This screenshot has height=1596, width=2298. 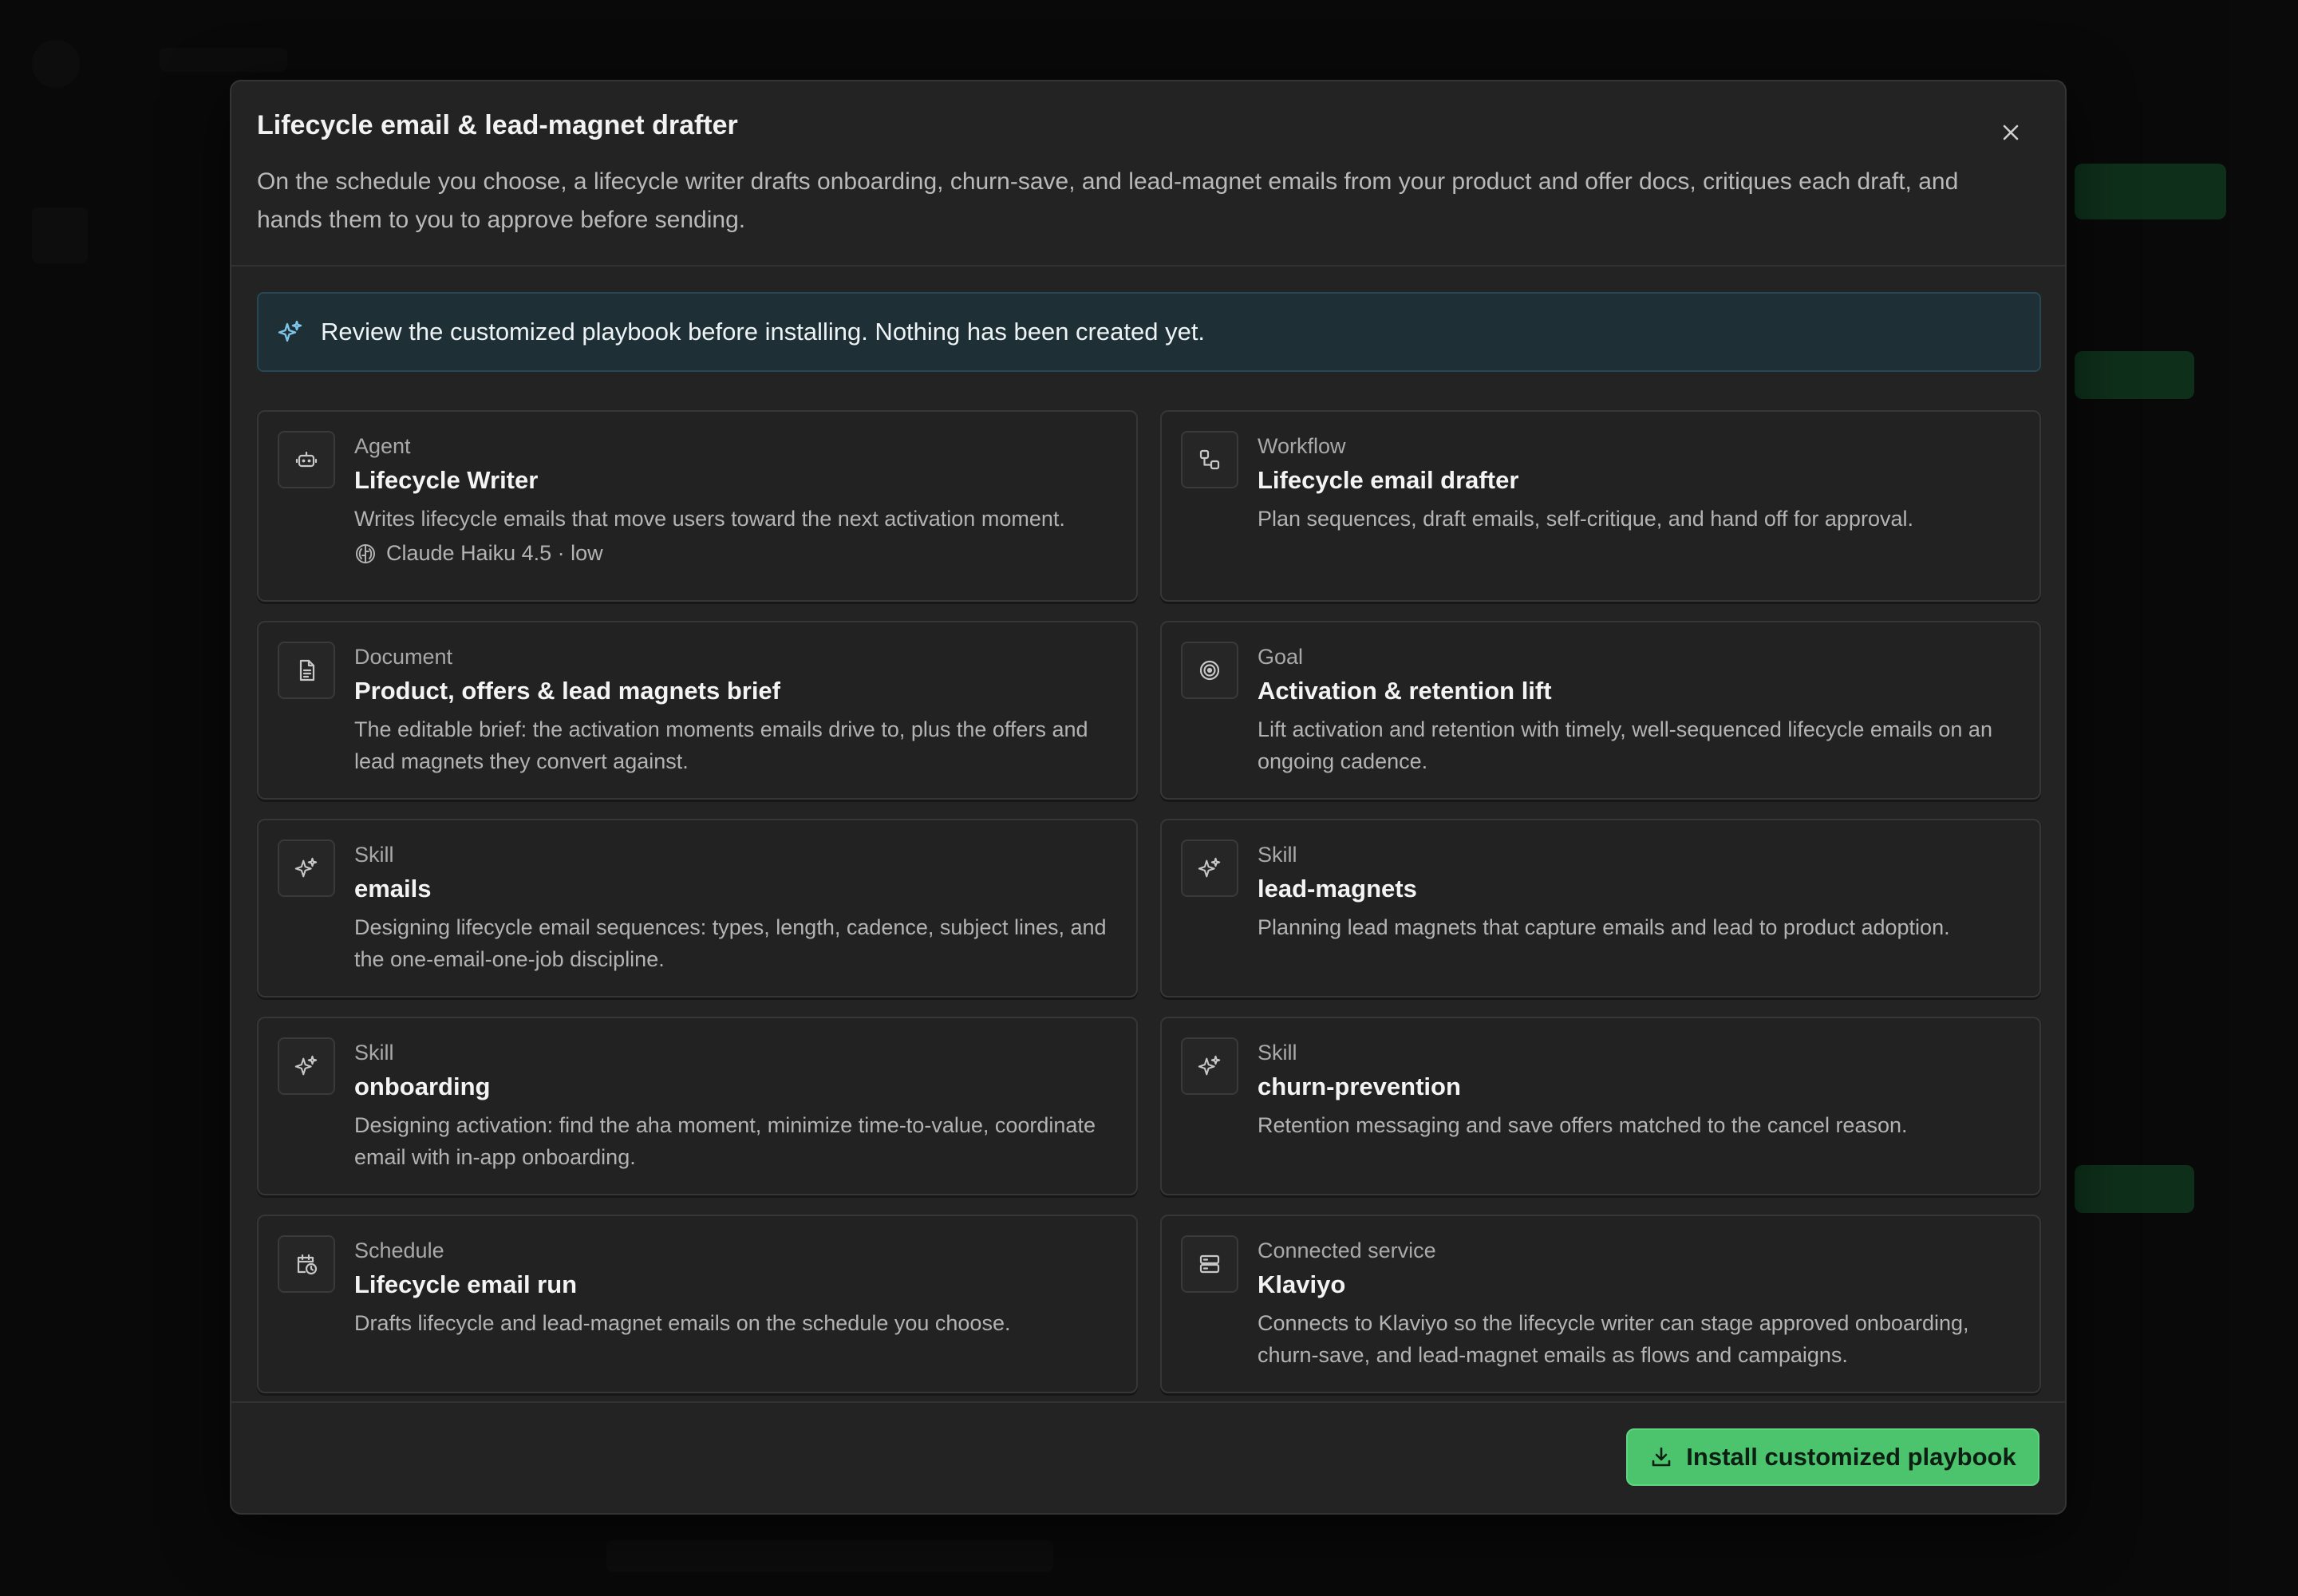 I want to click on robot-icon, so click(x=307, y=459).